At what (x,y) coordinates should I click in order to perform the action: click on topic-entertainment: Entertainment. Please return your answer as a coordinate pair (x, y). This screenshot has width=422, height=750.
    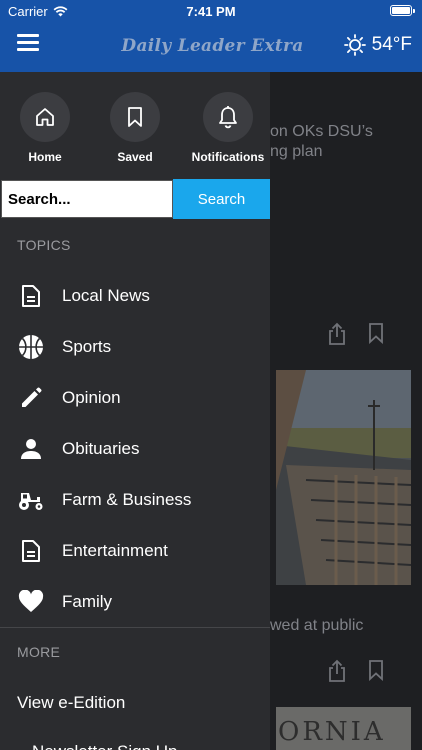
    Looking at the image, I should click on (135, 550).